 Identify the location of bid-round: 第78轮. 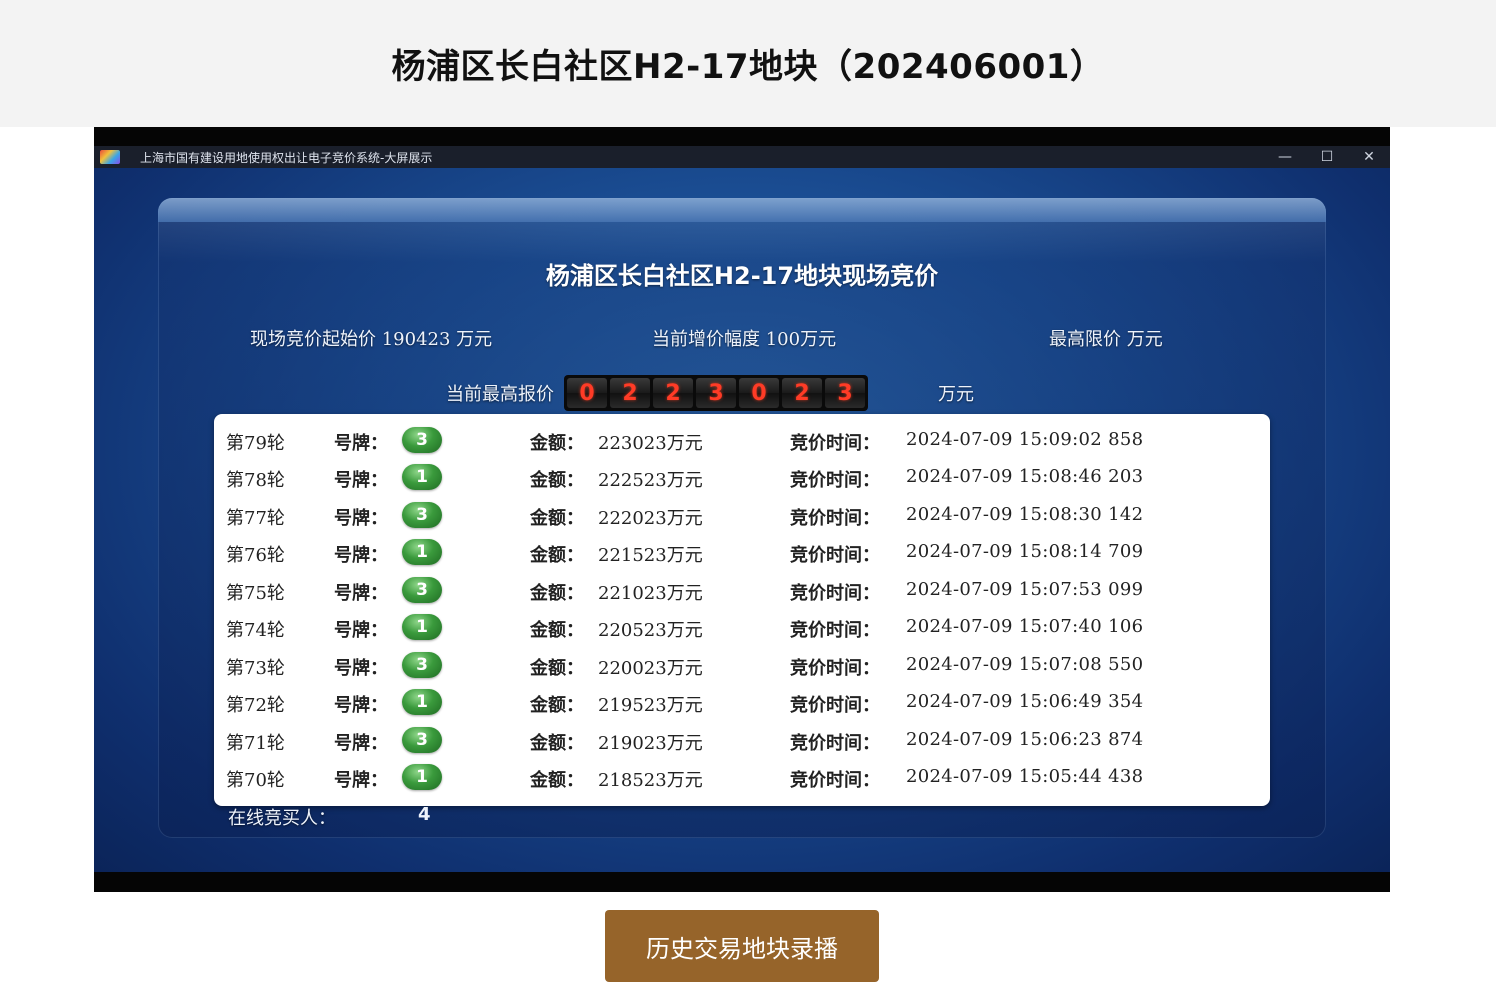
(255, 480).